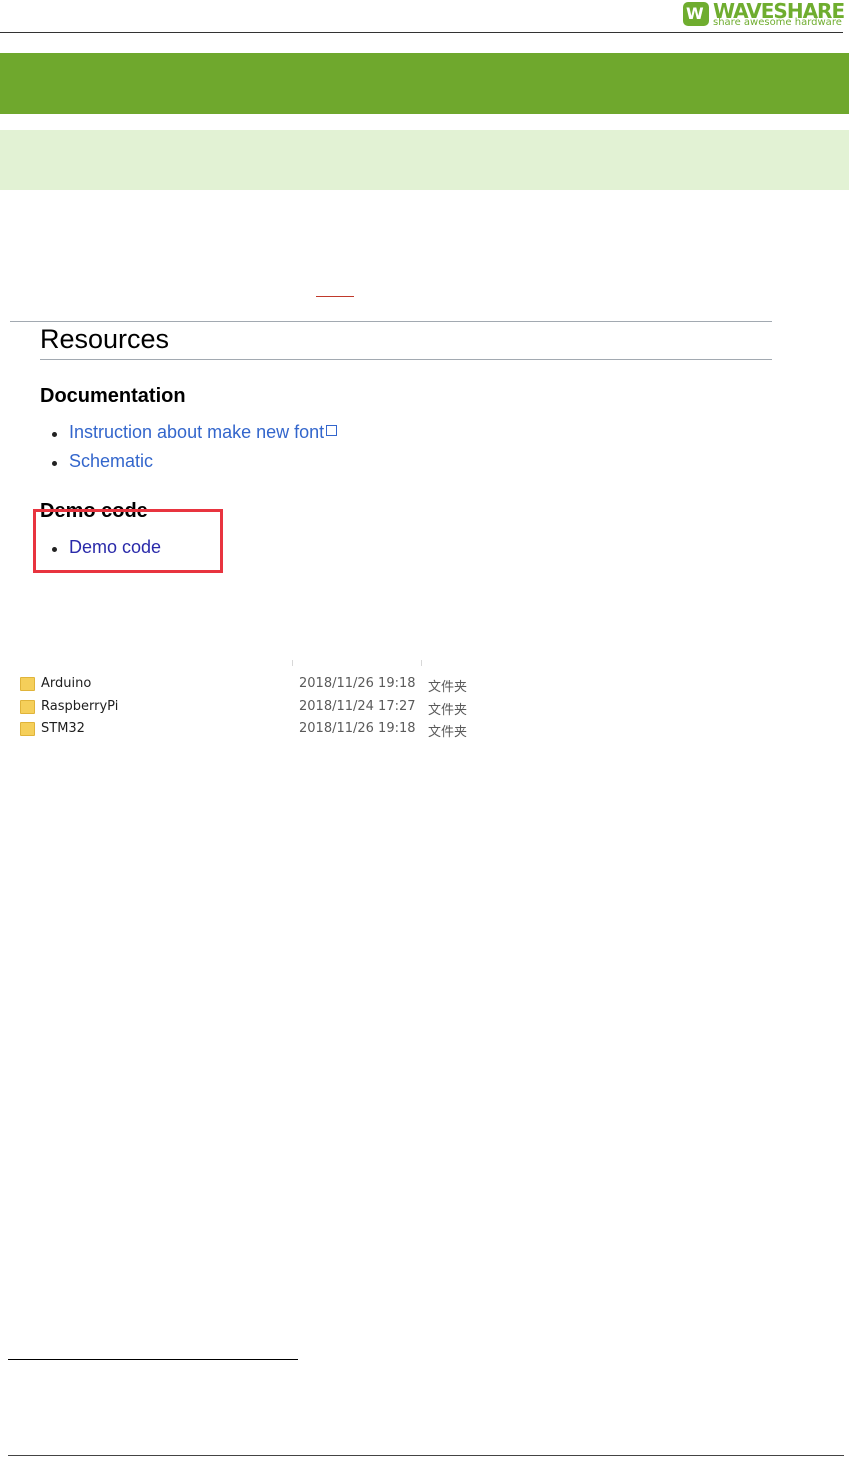  I want to click on footnote-divider, so click(153, 1359).